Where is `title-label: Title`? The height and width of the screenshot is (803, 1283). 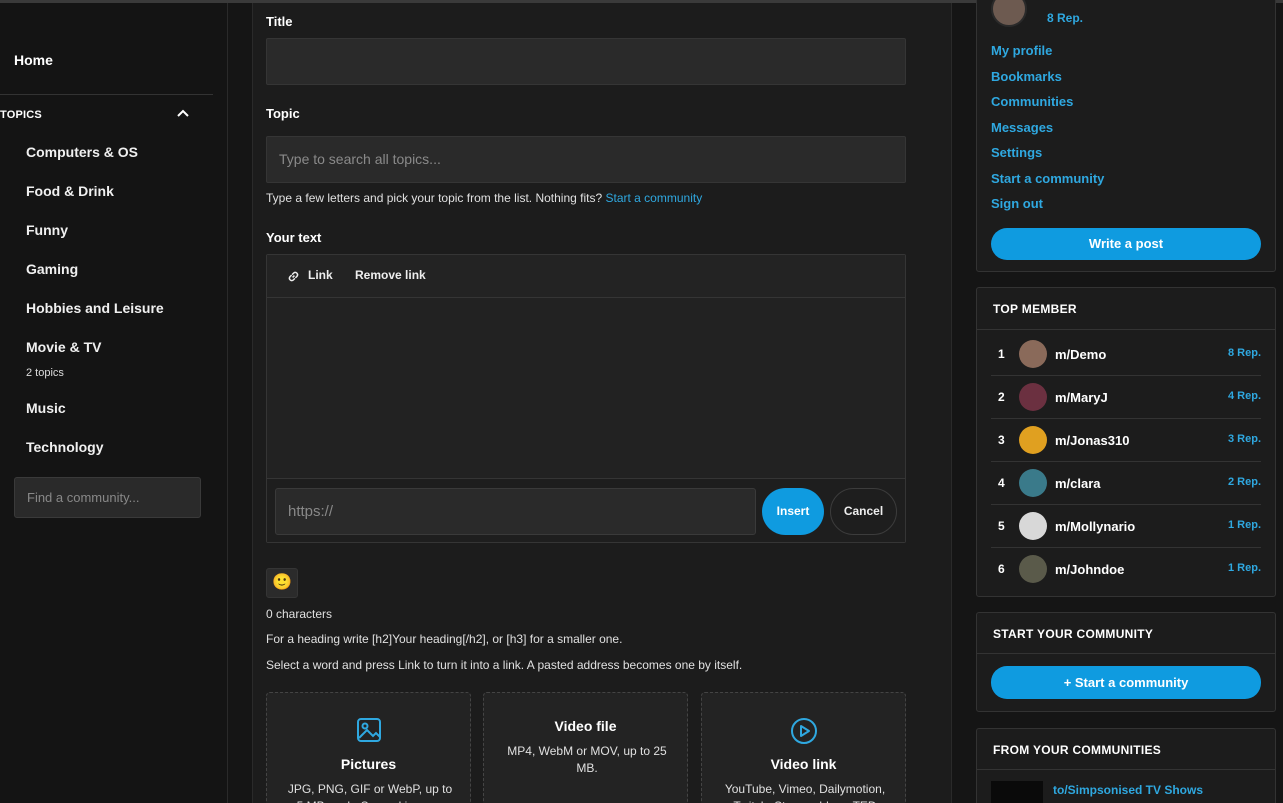
title-label: Title is located at coordinates (279, 21).